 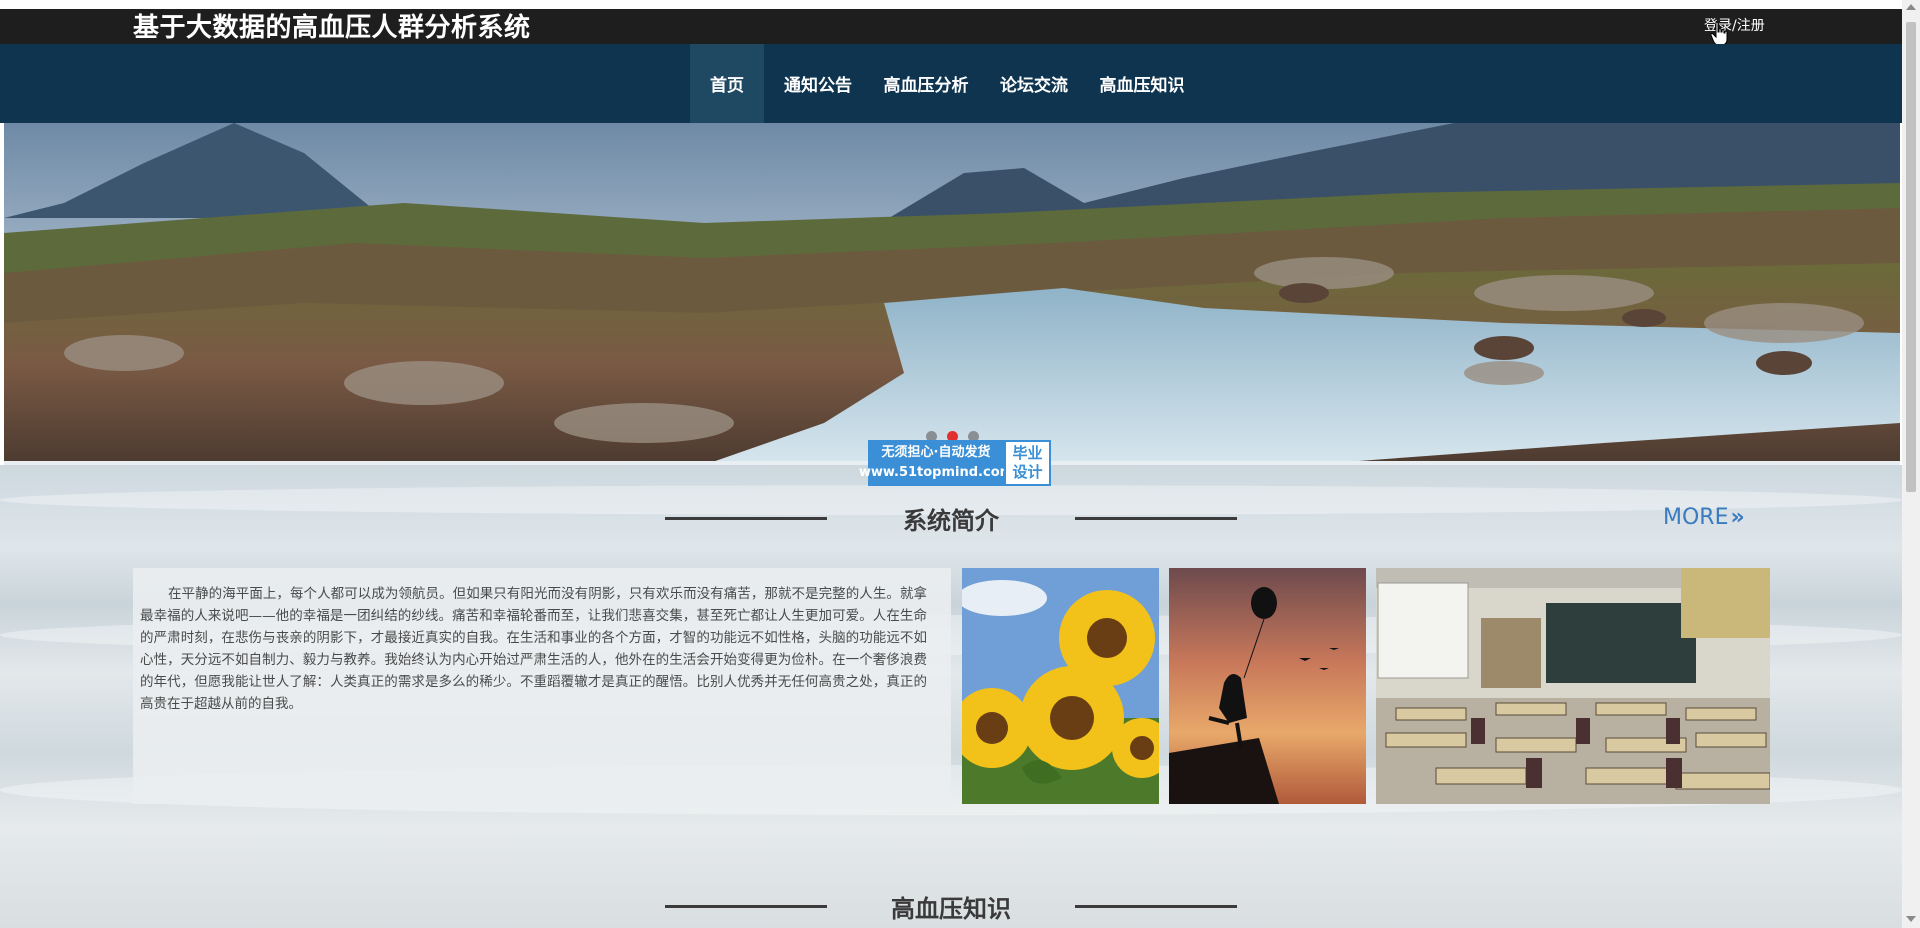 I want to click on scrollbar-thumb, so click(x=1911, y=257).